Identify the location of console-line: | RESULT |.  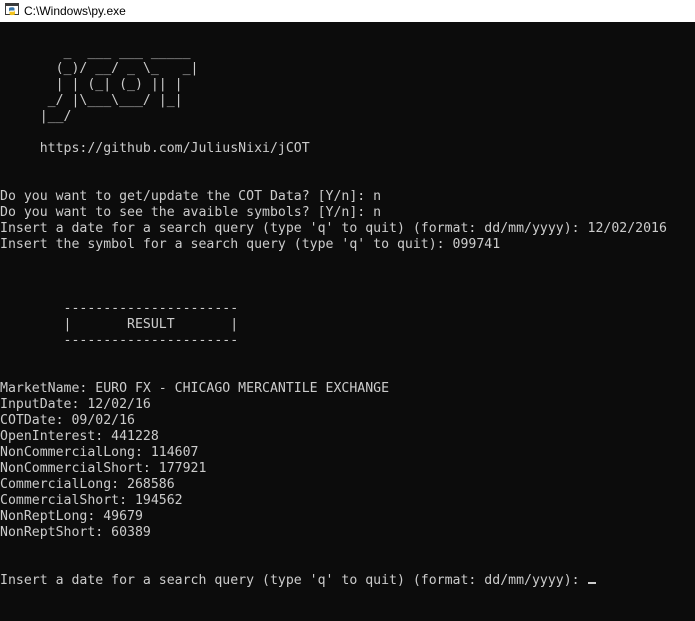
(119, 324).